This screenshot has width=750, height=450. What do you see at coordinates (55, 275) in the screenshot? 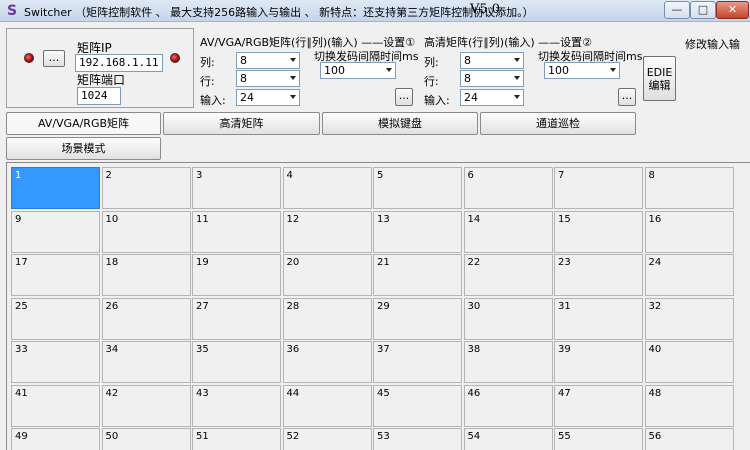
I see `channel-cell: 17` at bounding box center [55, 275].